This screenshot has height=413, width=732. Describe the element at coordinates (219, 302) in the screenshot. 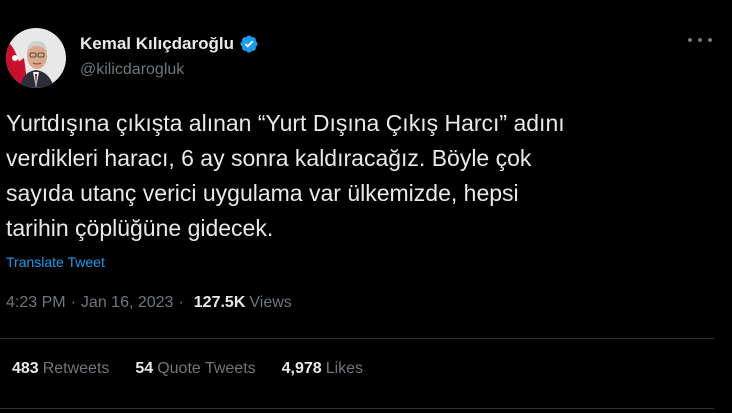

I see `views-count: 127.5K` at that location.